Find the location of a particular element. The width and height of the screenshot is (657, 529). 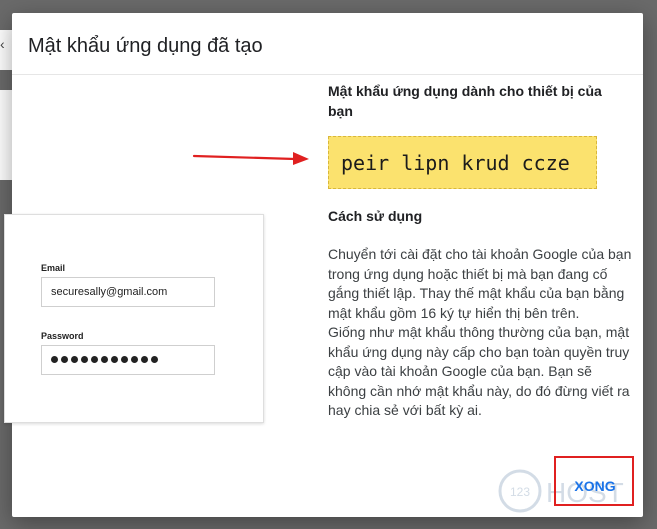

watermark-badge-text: 123 is located at coordinates (520, 492).